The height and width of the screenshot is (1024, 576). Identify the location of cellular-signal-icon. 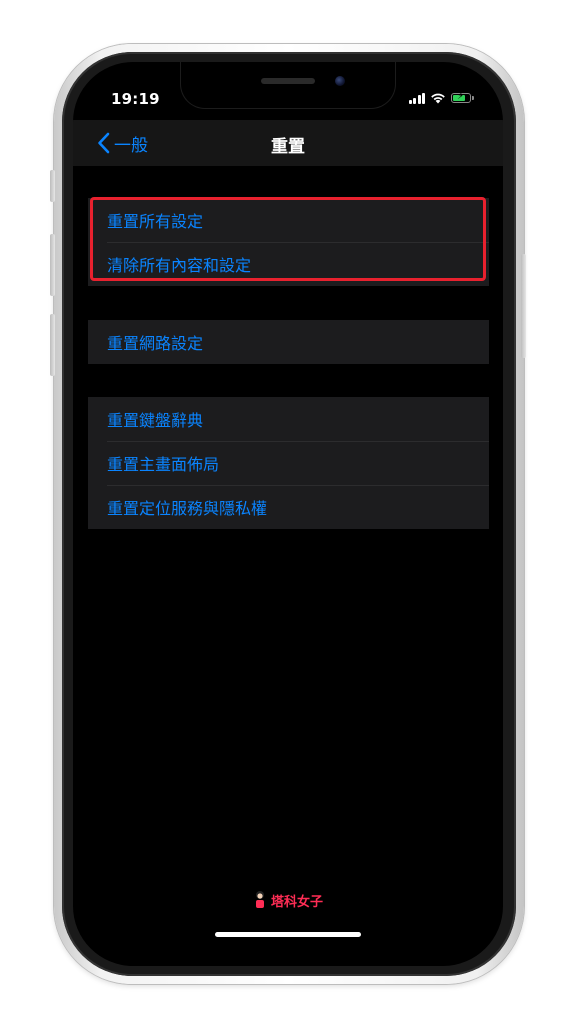
(416, 98).